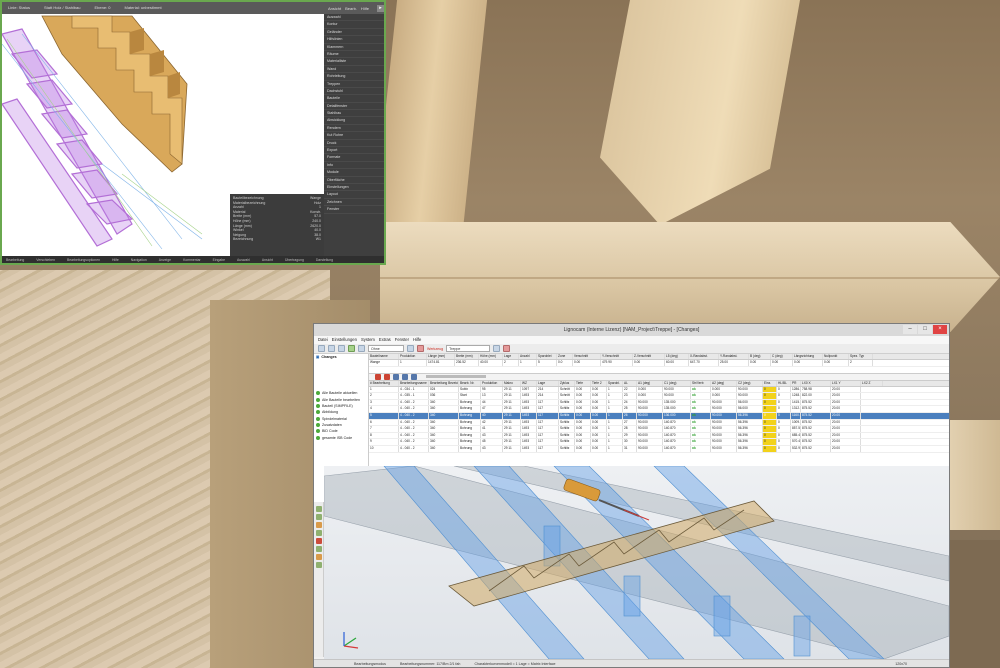  Describe the element at coordinates (410, 348) in the screenshot. I see `settings-icon` at that location.